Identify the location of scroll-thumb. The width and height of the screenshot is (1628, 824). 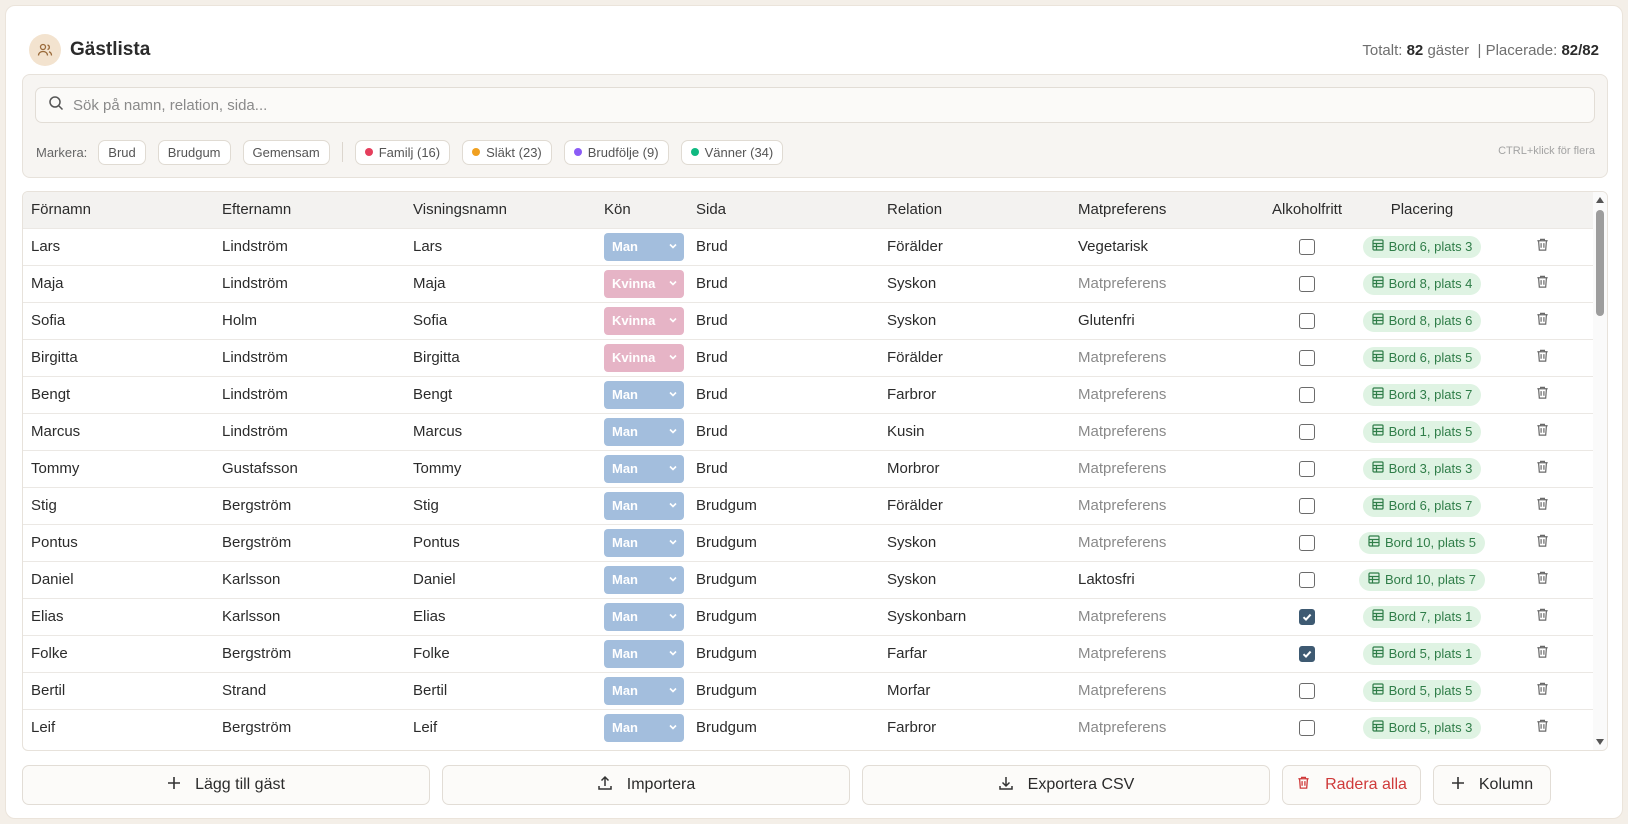
(1600, 263).